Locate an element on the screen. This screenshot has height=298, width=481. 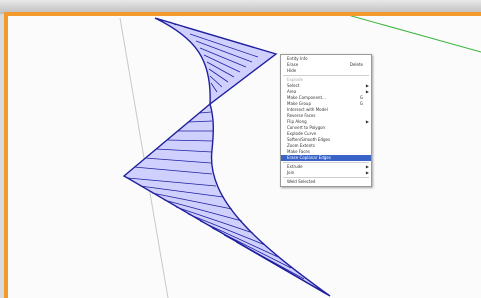
menu-item-label: Zoom Extents is located at coordinates (301, 145).